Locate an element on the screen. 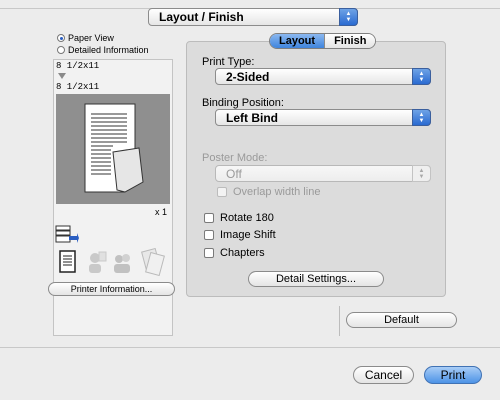 The width and height of the screenshot is (500, 400). rotate-180-checkbox: Rotate 180 is located at coordinates (239, 218).